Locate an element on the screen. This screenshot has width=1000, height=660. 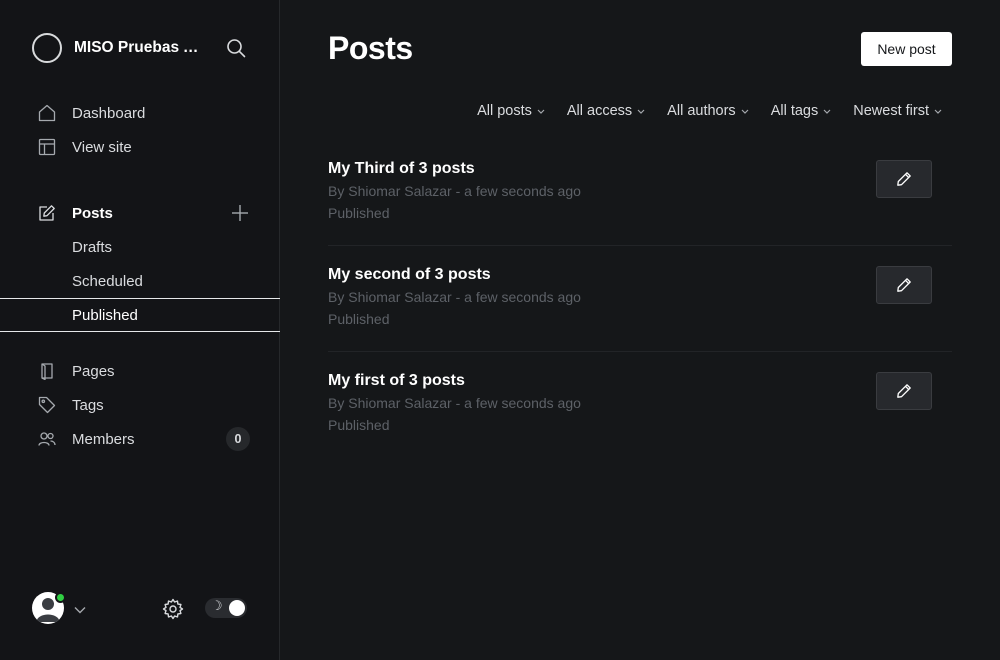
post-title: My second of 3 posts is located at coordinates (409, 275).